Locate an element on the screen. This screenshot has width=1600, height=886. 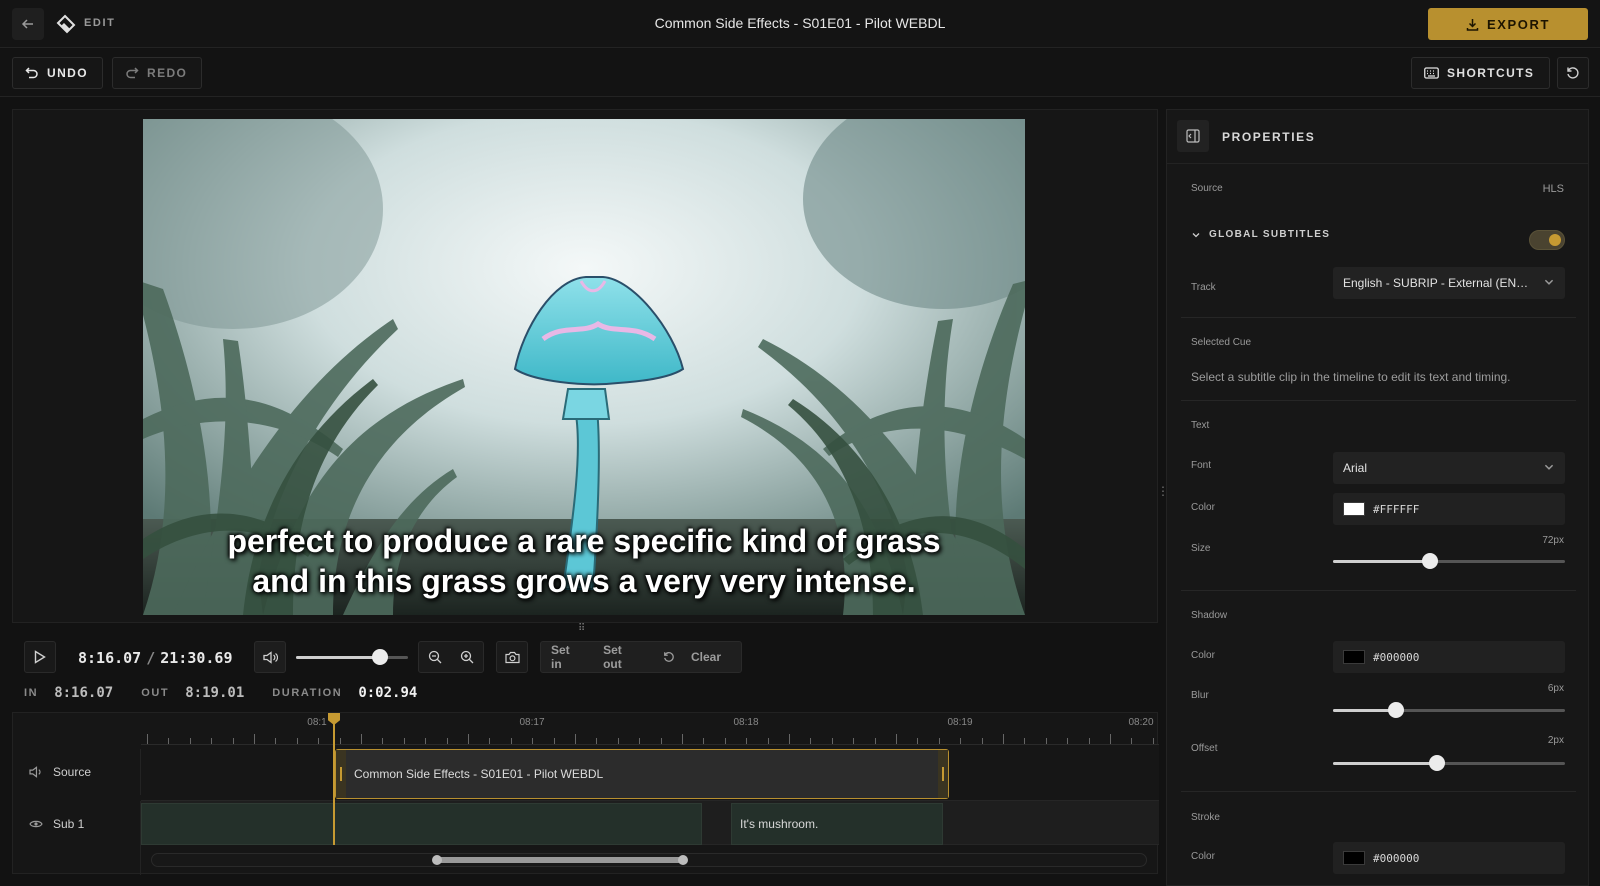
out-value: 8:19.01 is located at coordinates (215, 693).